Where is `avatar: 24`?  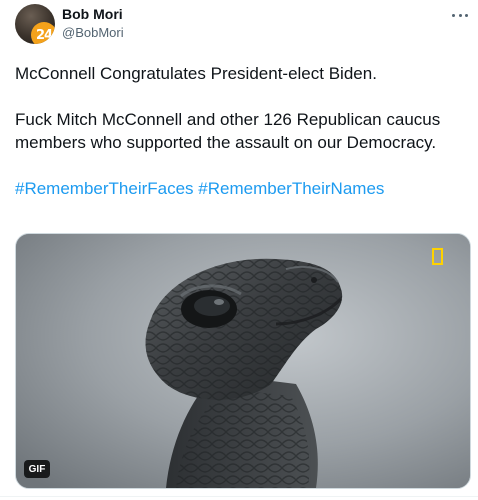
avatar: 24 is located at coordinates (35, 24).